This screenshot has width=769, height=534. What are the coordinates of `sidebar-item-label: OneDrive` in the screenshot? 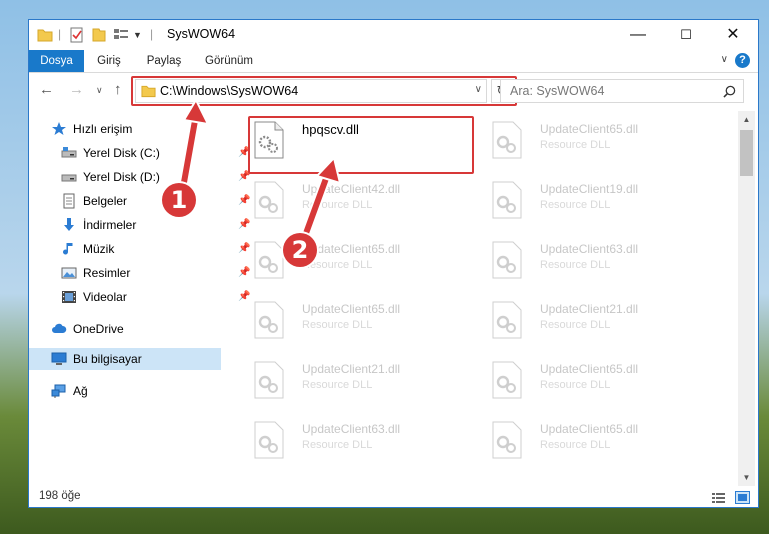 It's located at (98, 329).